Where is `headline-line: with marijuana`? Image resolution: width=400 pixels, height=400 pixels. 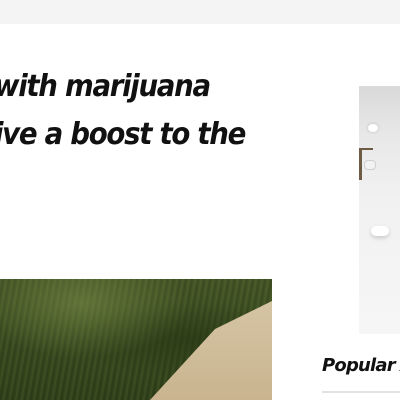 headline-line: with marijuana is located at coordinates (105, 86).